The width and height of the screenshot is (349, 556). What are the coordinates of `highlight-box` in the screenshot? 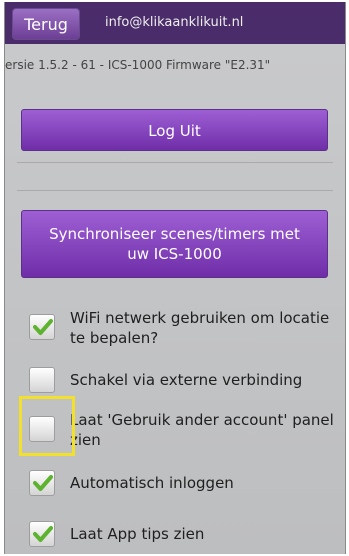 It's located at (47, 426).